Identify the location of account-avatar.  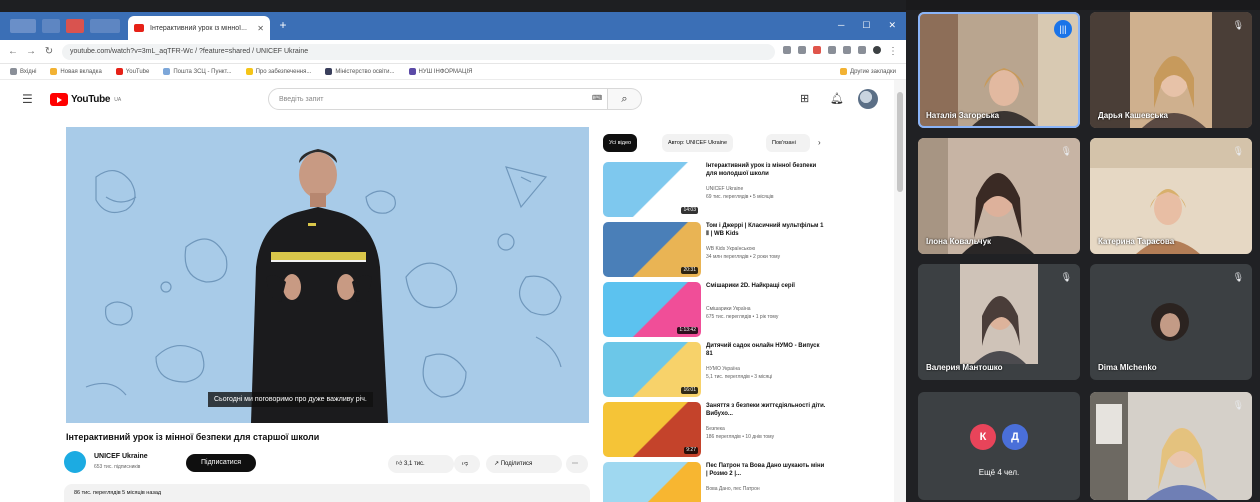
(868, 99).